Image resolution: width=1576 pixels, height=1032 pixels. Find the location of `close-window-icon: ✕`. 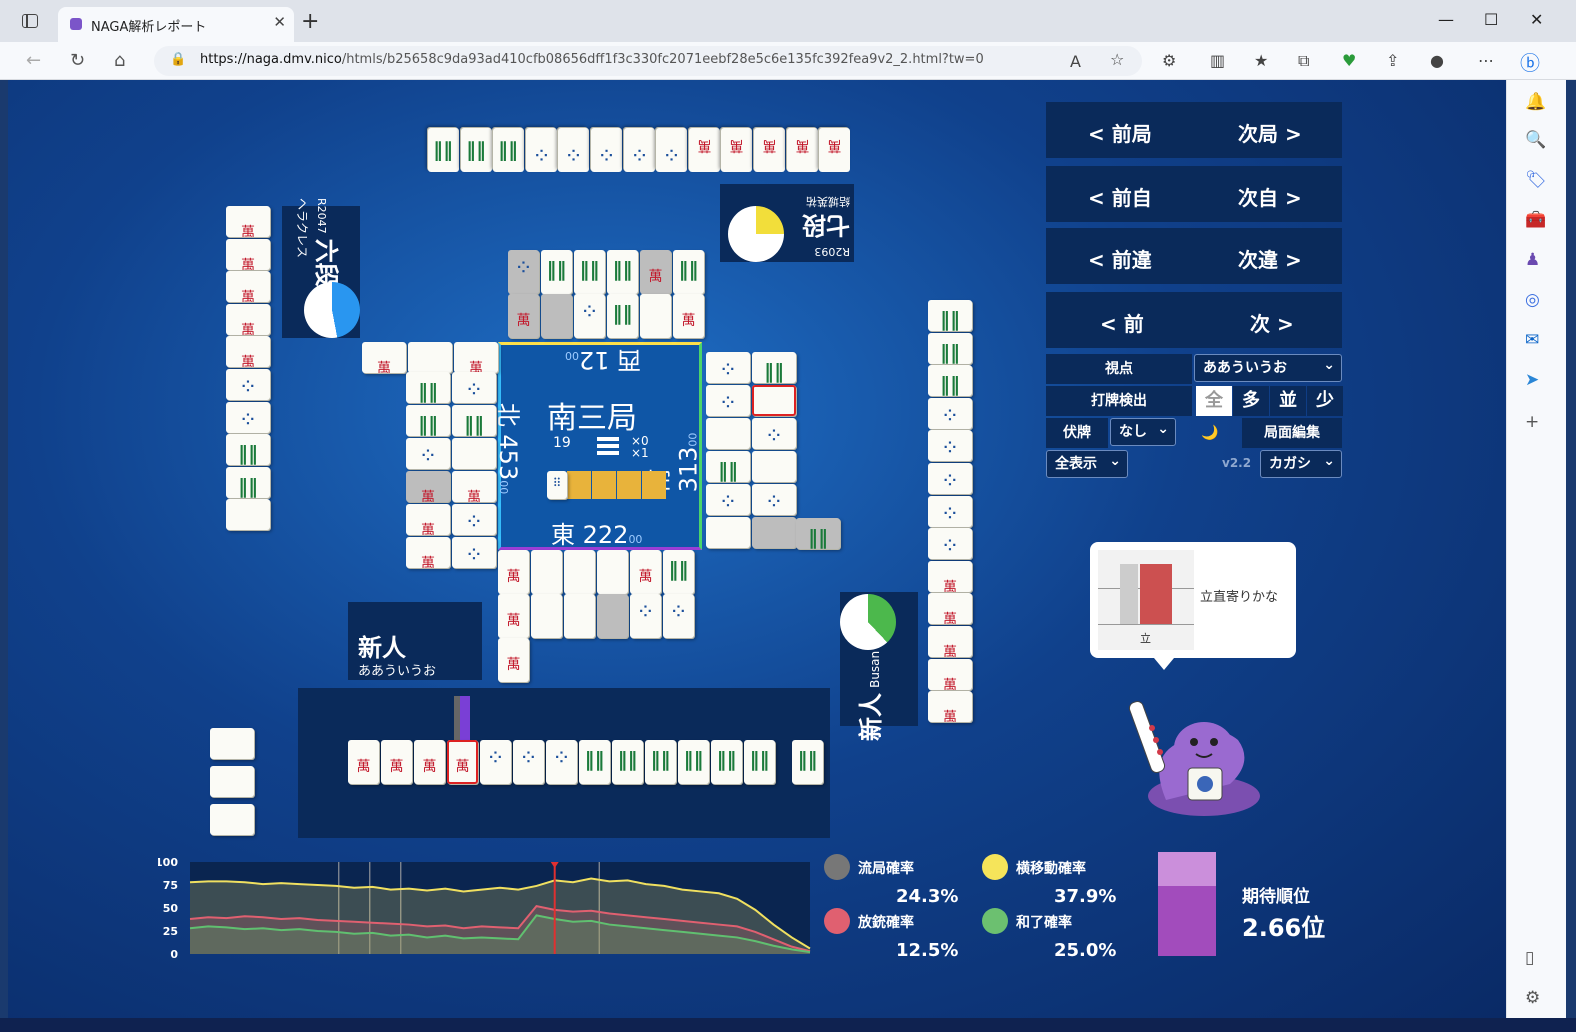

close-window-icon: ✕ is located at coordinates (1536, 19).